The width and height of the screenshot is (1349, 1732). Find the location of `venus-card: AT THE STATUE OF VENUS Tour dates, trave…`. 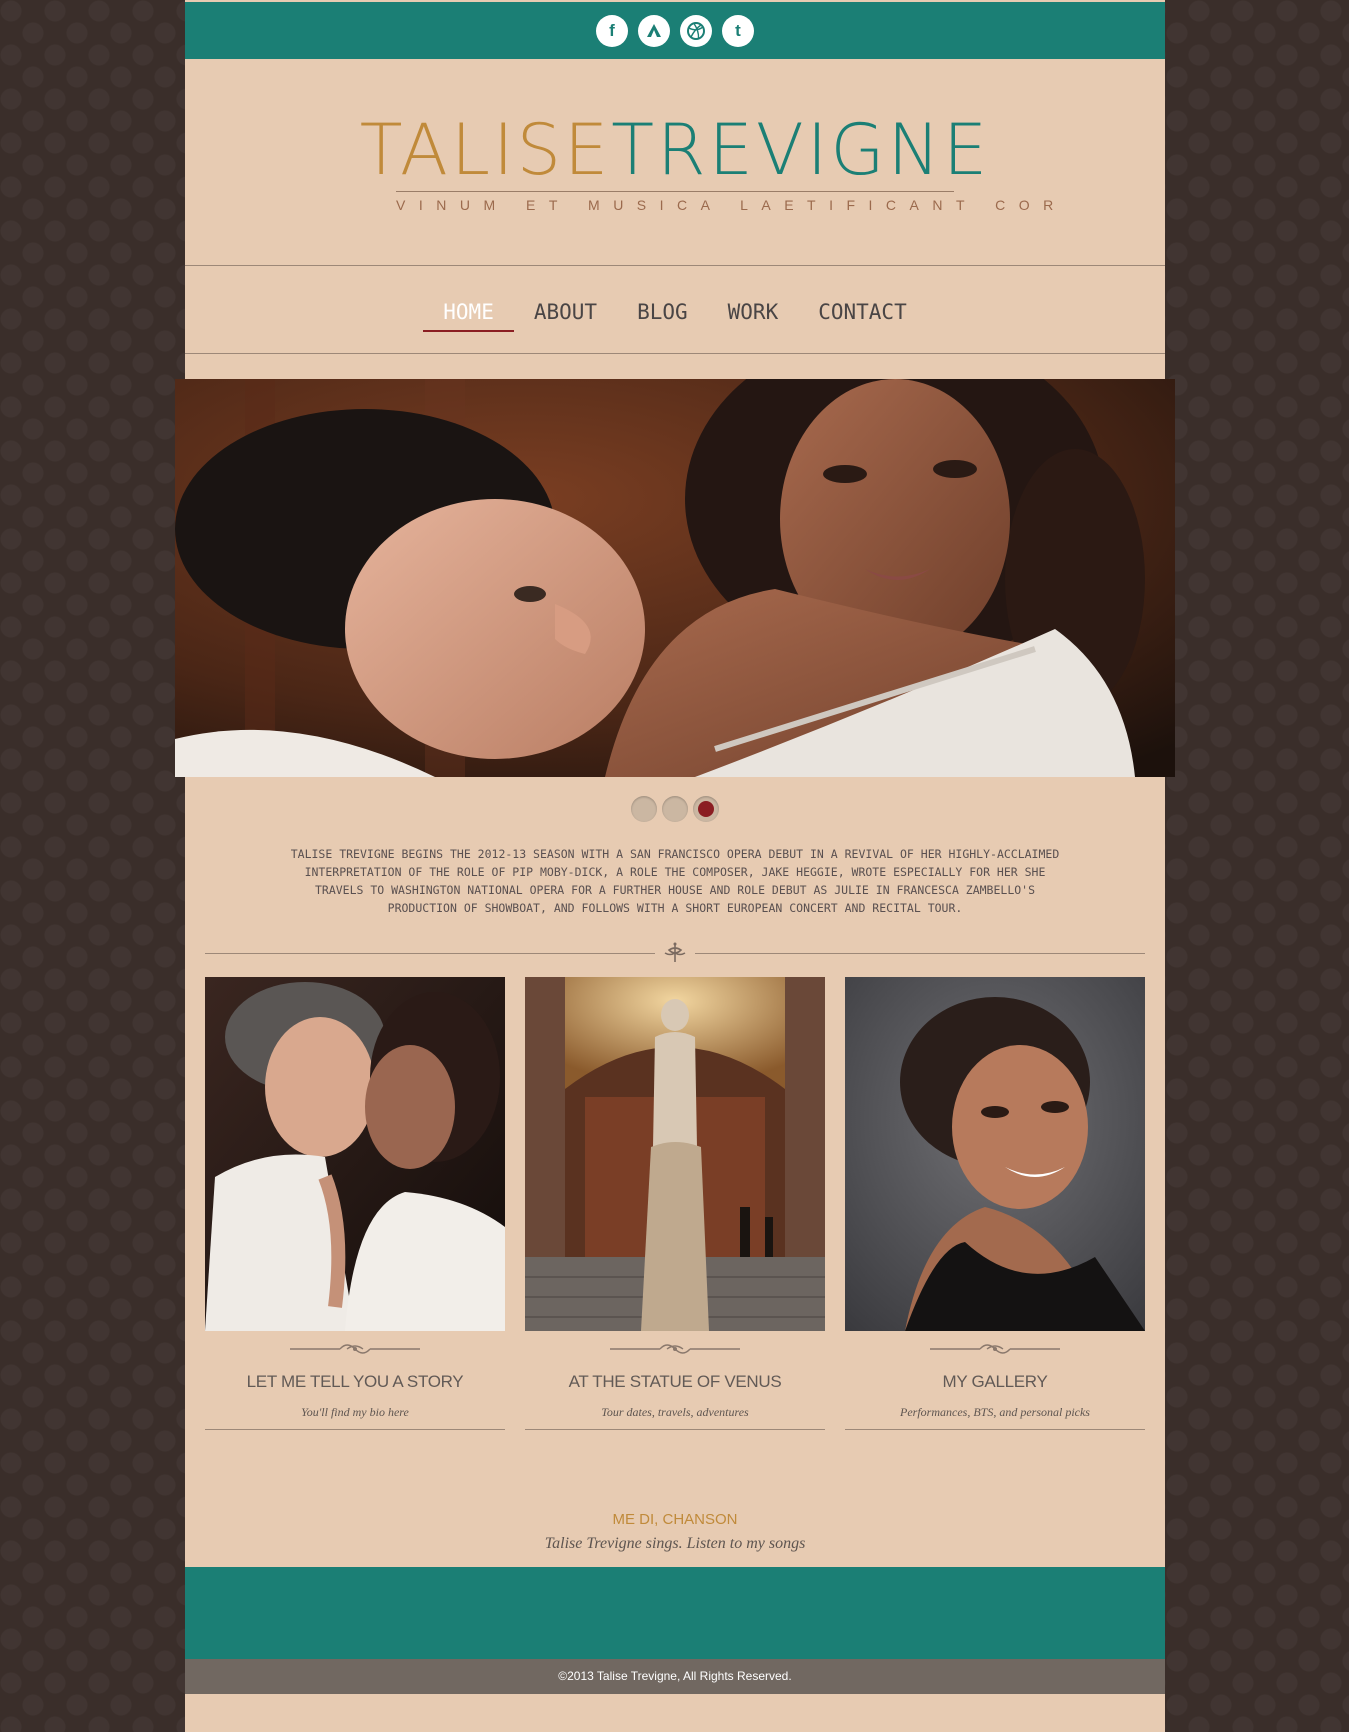

venus-card: AT THE STATUE OF VENUS Tour dates, trave… is located at coordinates (675, 1203).